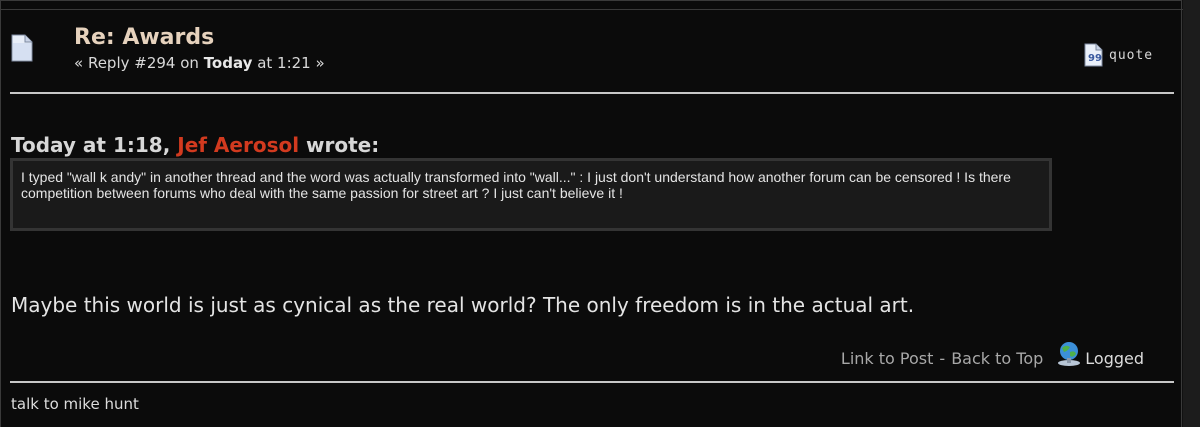 Image resolution: width=1200 pixels, height=427 pixels. Describe the element at coordinates (139, 63) in the screenshot. I see `reply-number: « Reply #294 on` at that location.